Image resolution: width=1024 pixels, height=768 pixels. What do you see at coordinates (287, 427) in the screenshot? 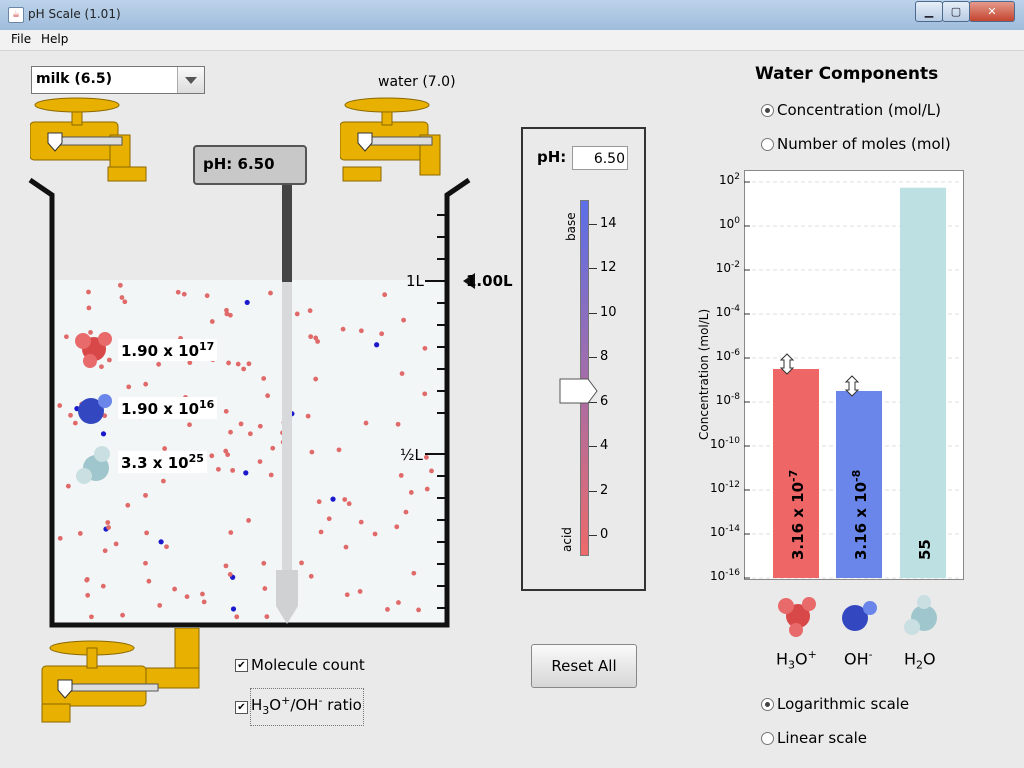
I see `ph-probe-tube` at bounding box center [287, 427].